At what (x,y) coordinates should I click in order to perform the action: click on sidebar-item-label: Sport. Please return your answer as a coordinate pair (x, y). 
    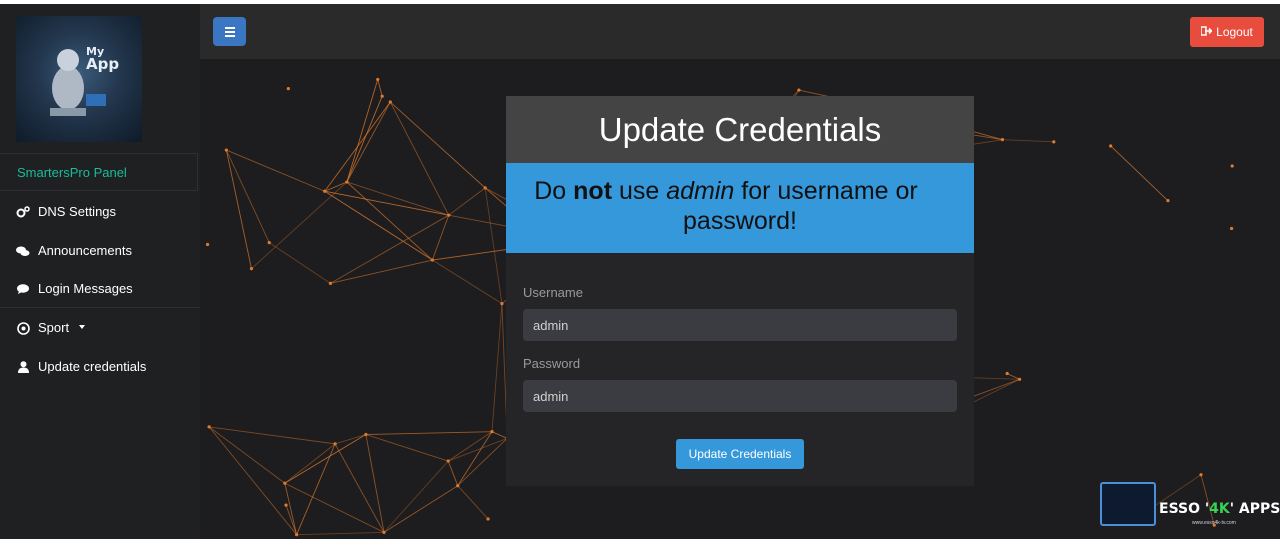
    Looking at the image, I should click on (54, 327).